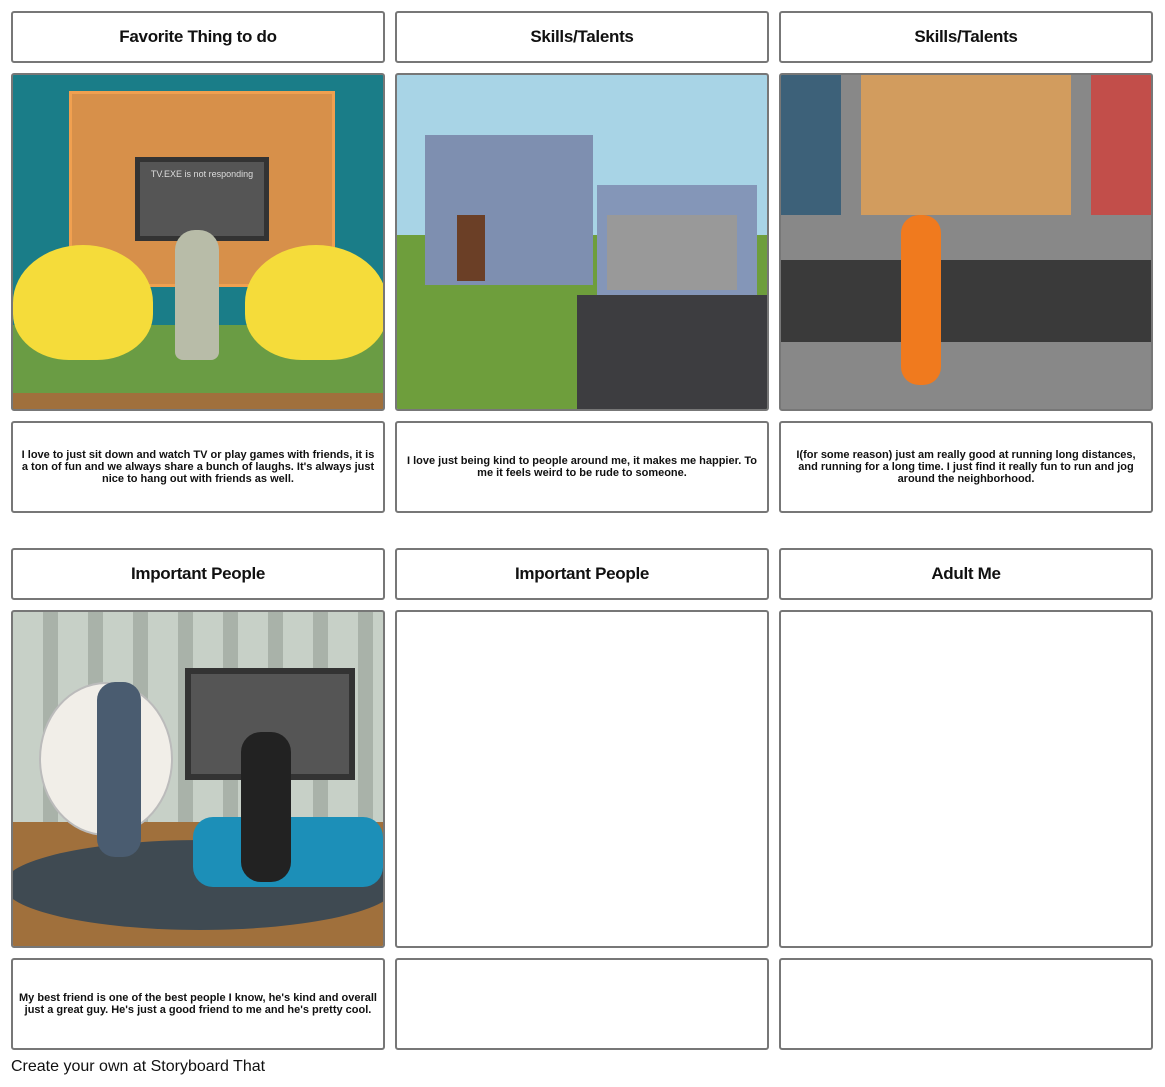 The image size is (1165, 1087). What do you see at coordinates (966, 37) in the screenshot?
I see `cell-3-title: Skills/Talents` at bounding box center [966, 37].